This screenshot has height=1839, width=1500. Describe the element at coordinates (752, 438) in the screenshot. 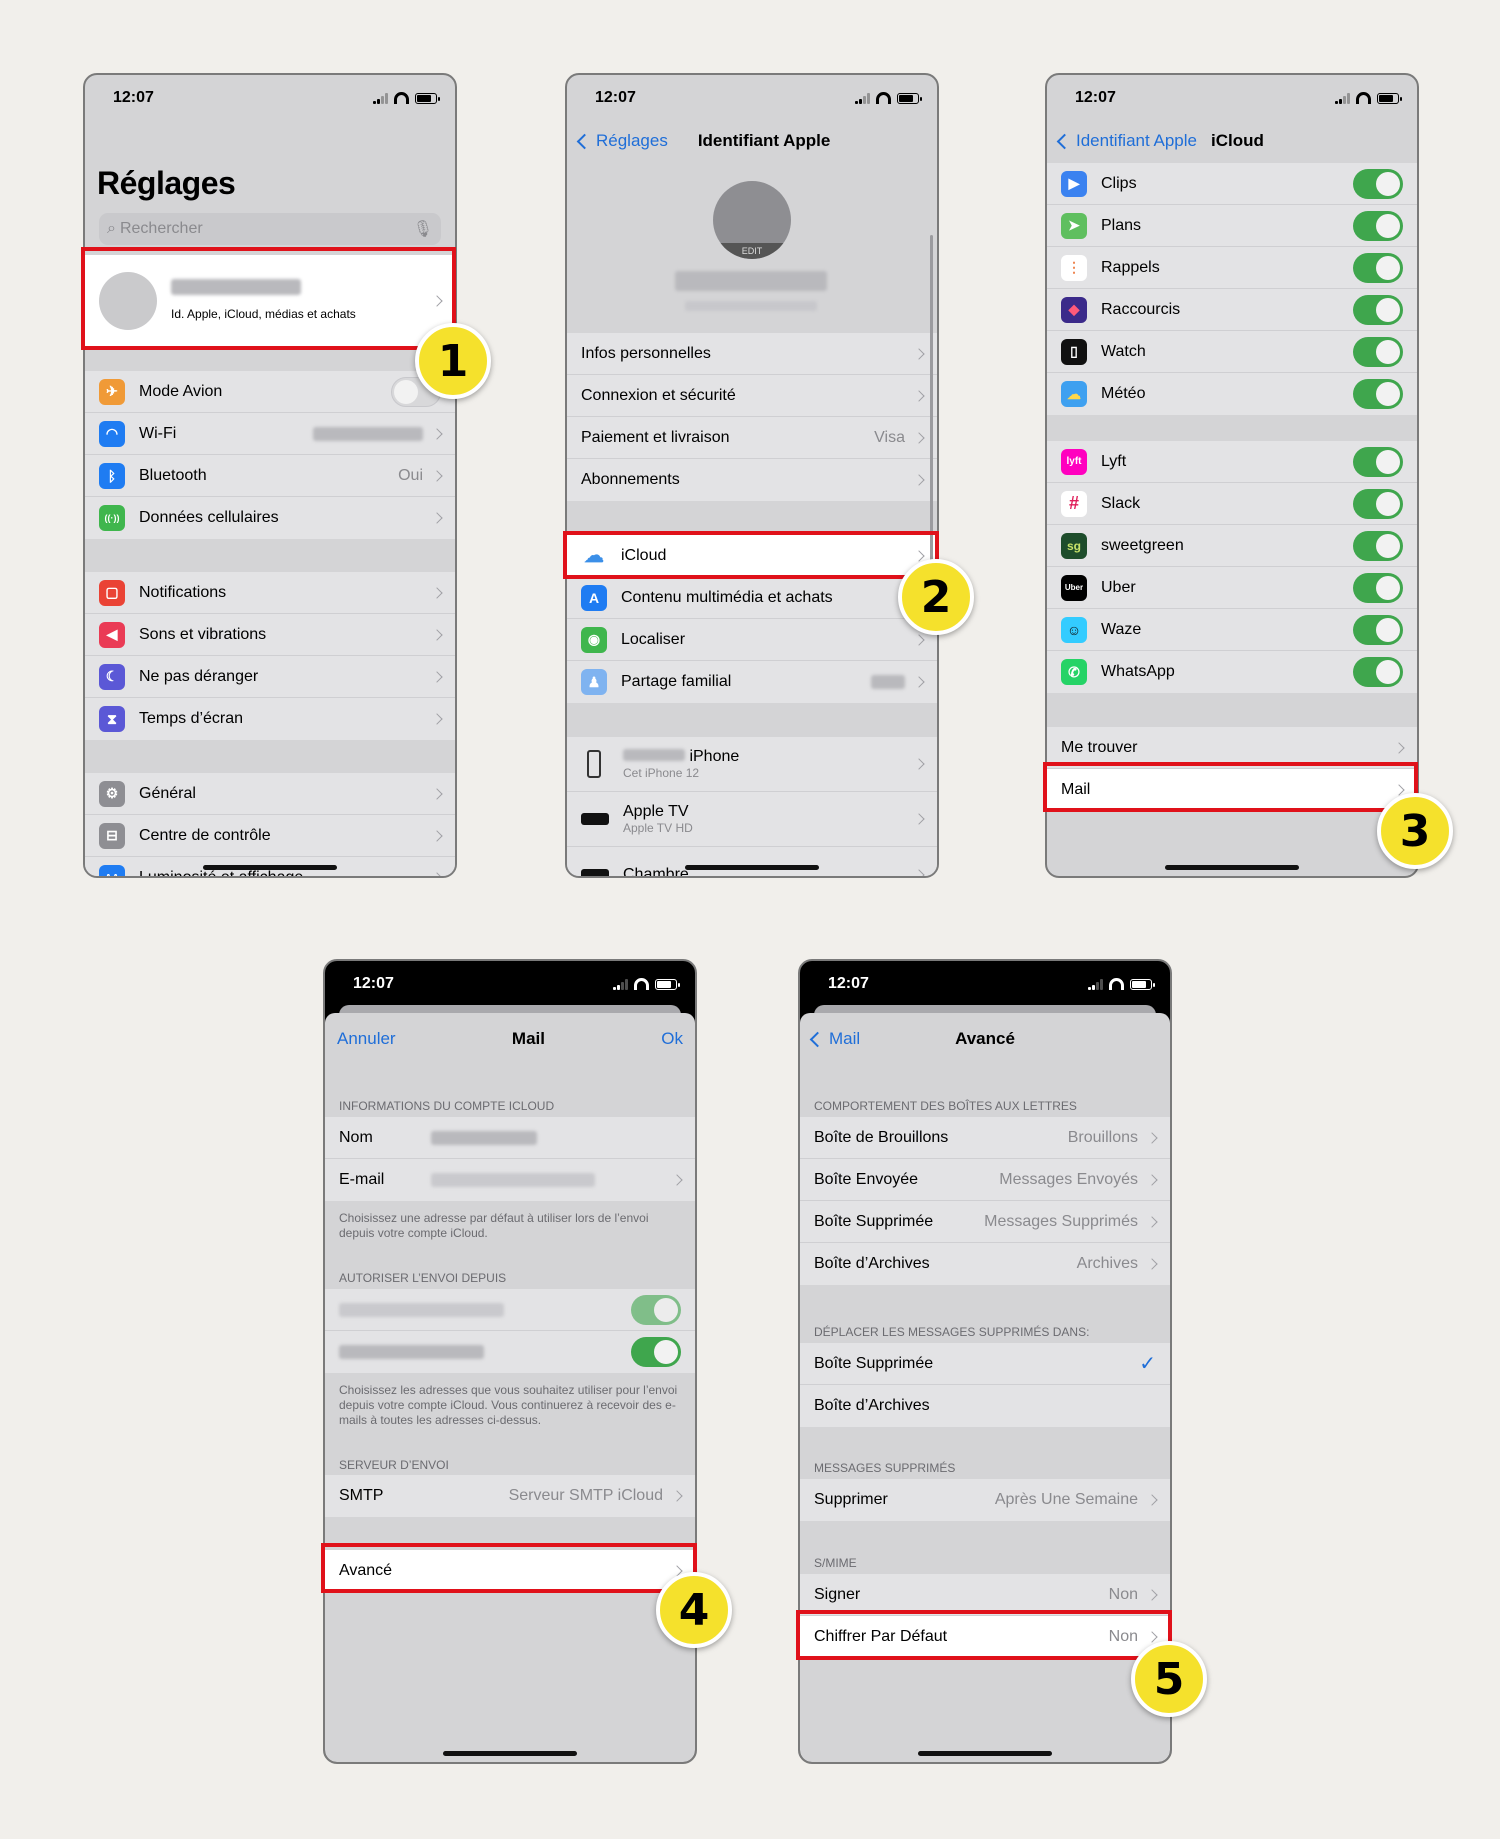

I see `settings-row: Paiement et livraison Visa` at that location.